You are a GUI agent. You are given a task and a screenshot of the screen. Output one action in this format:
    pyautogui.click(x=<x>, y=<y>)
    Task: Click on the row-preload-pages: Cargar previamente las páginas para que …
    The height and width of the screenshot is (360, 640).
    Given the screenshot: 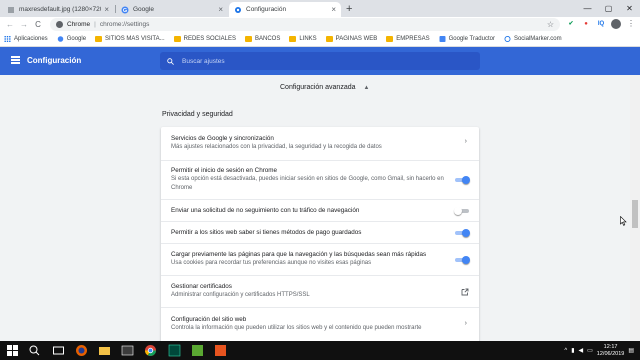 What is the action you would take?
    pyautogui.click(x=320, y=259)
    